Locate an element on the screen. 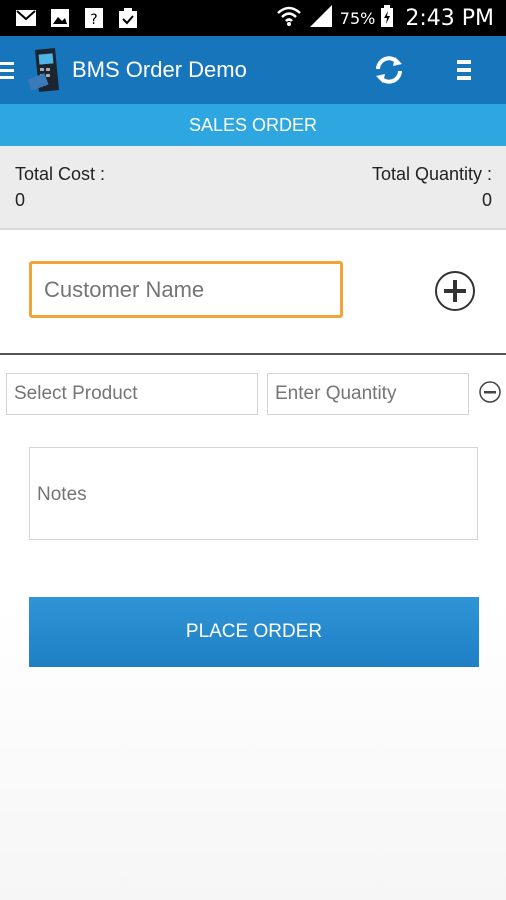 This screenshot has height=900, width=506. notification-icons: ? is located at coordinates (77, 18).